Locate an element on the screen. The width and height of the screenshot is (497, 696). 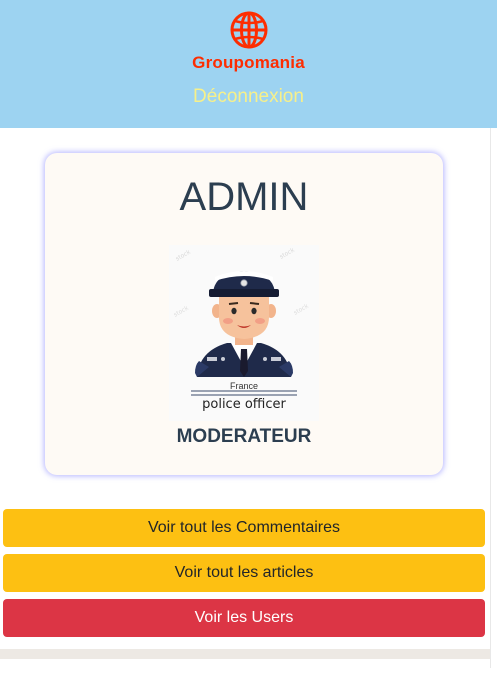
police-officer-icon: stock stock stock stock is located at coordinates (242, 321).